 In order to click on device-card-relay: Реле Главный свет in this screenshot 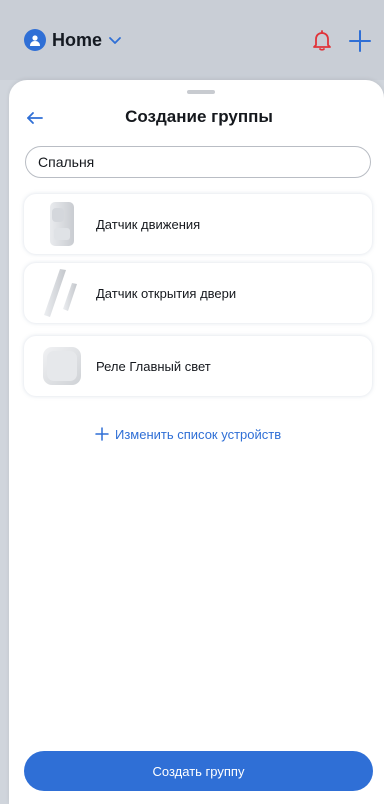, I will do `click(198, 366)`.